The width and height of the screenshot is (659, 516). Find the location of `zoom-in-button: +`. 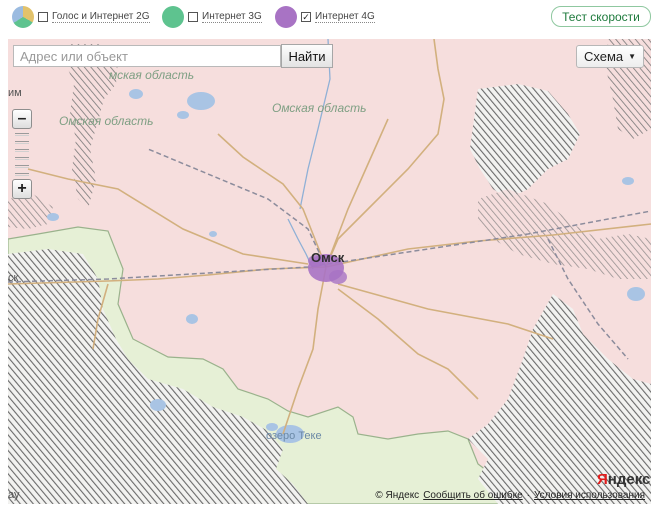

zoom-in-button: + is located at coordinates (22, 189).